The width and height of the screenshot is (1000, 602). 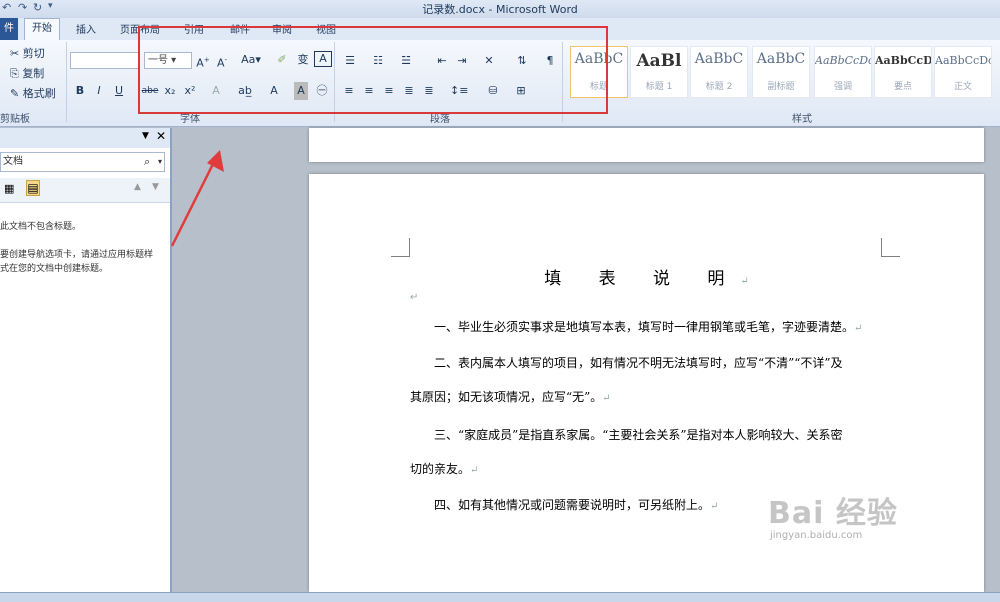 What do you see at coordinates (649, 398) in the screenshot?
I see `paragraph-continuation: 其原因；如无该项情况，应写“无”。↵` at bounding box center [649, 398].